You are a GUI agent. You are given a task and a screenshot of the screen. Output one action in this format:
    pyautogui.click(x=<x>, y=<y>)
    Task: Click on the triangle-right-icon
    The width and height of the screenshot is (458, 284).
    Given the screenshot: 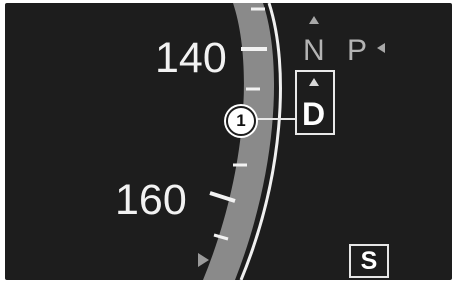 What is the action you would take?
    pyautogui.click(x=203, y=260)
    